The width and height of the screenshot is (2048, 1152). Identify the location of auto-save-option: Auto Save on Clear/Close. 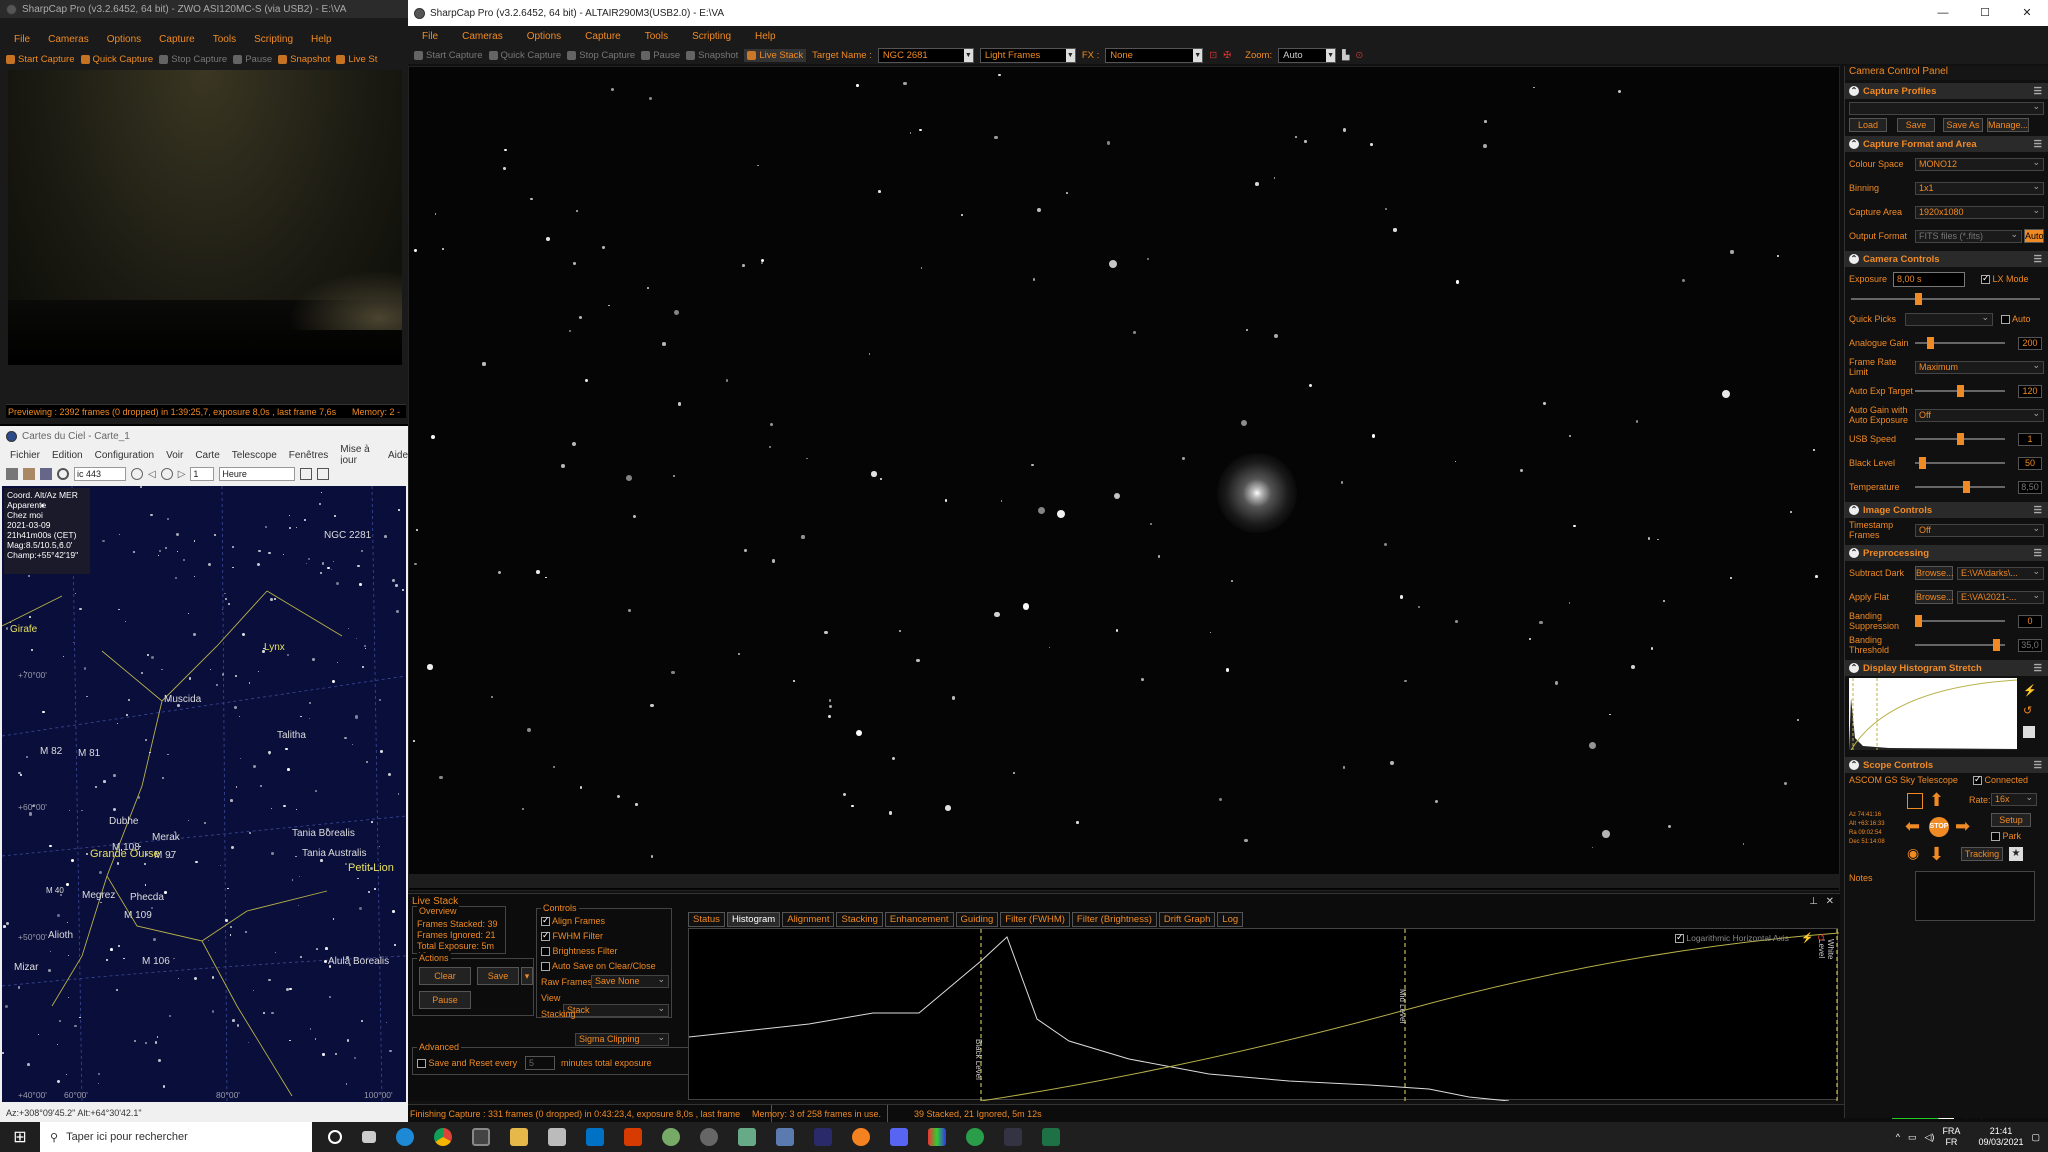
(598, 966).